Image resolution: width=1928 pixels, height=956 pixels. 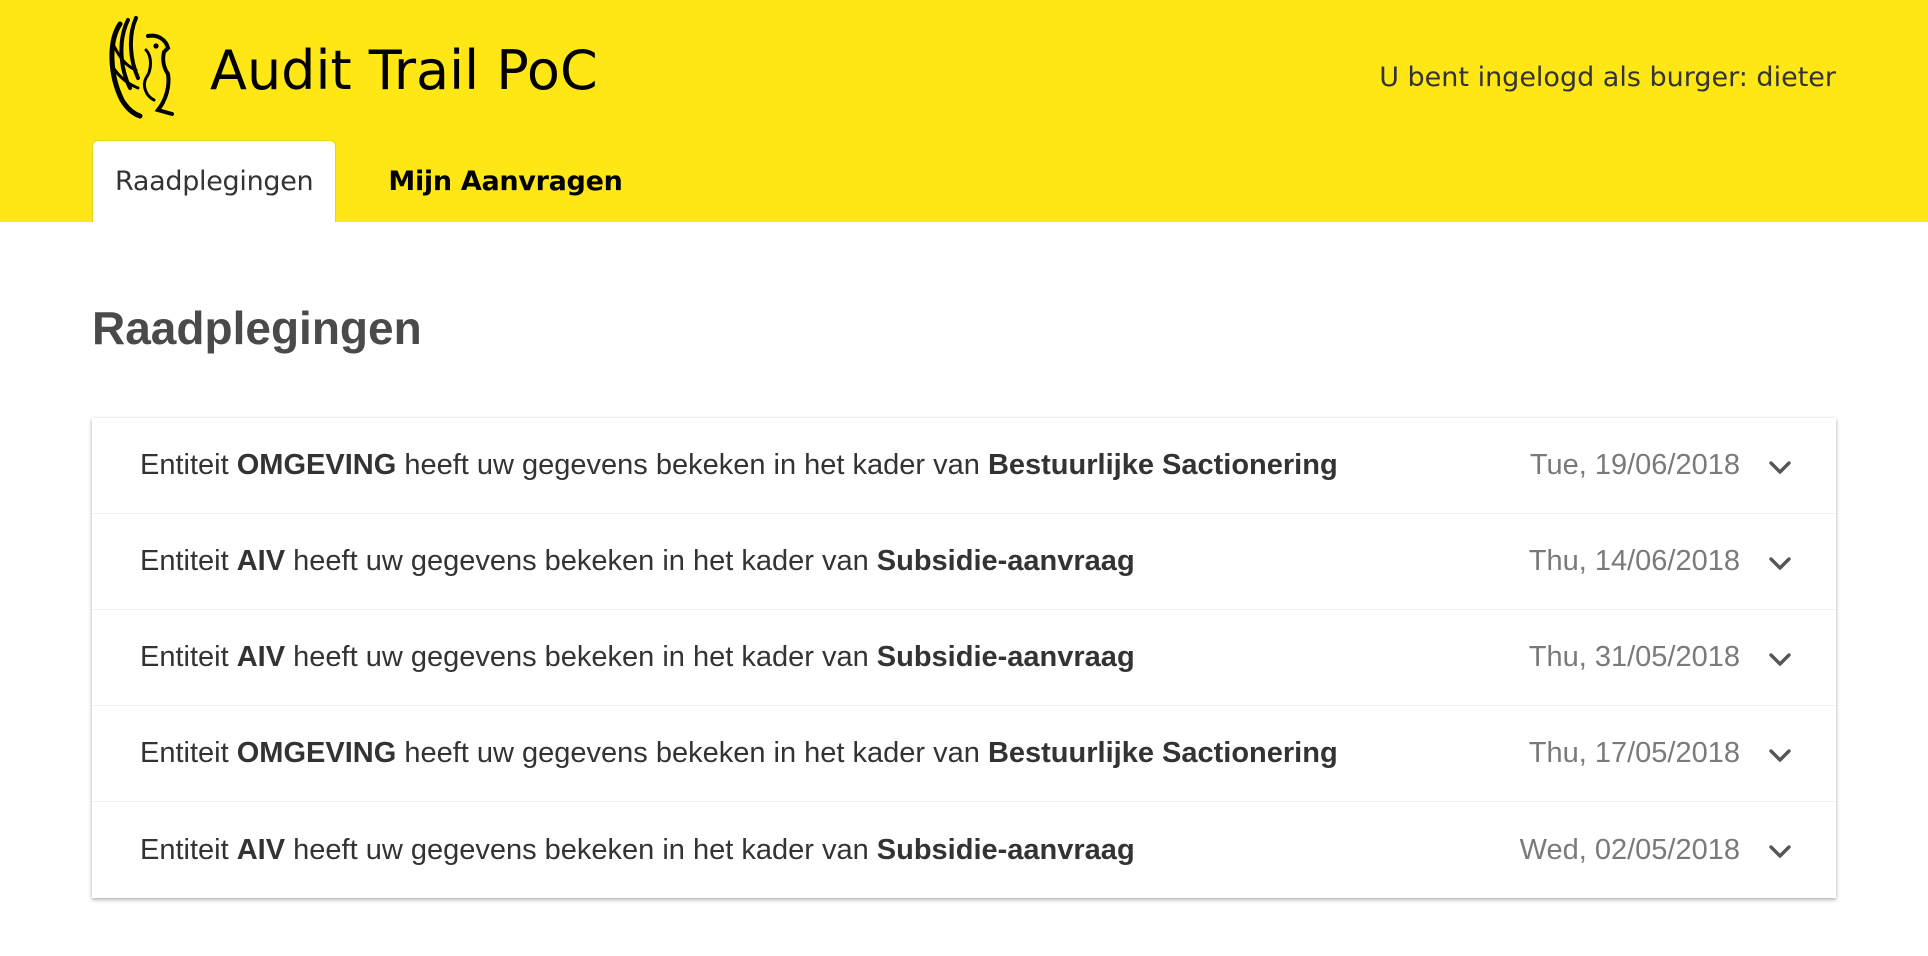 I want to click on tab-raadplegingen: Raadplegingen, so click(x=214, y=181).